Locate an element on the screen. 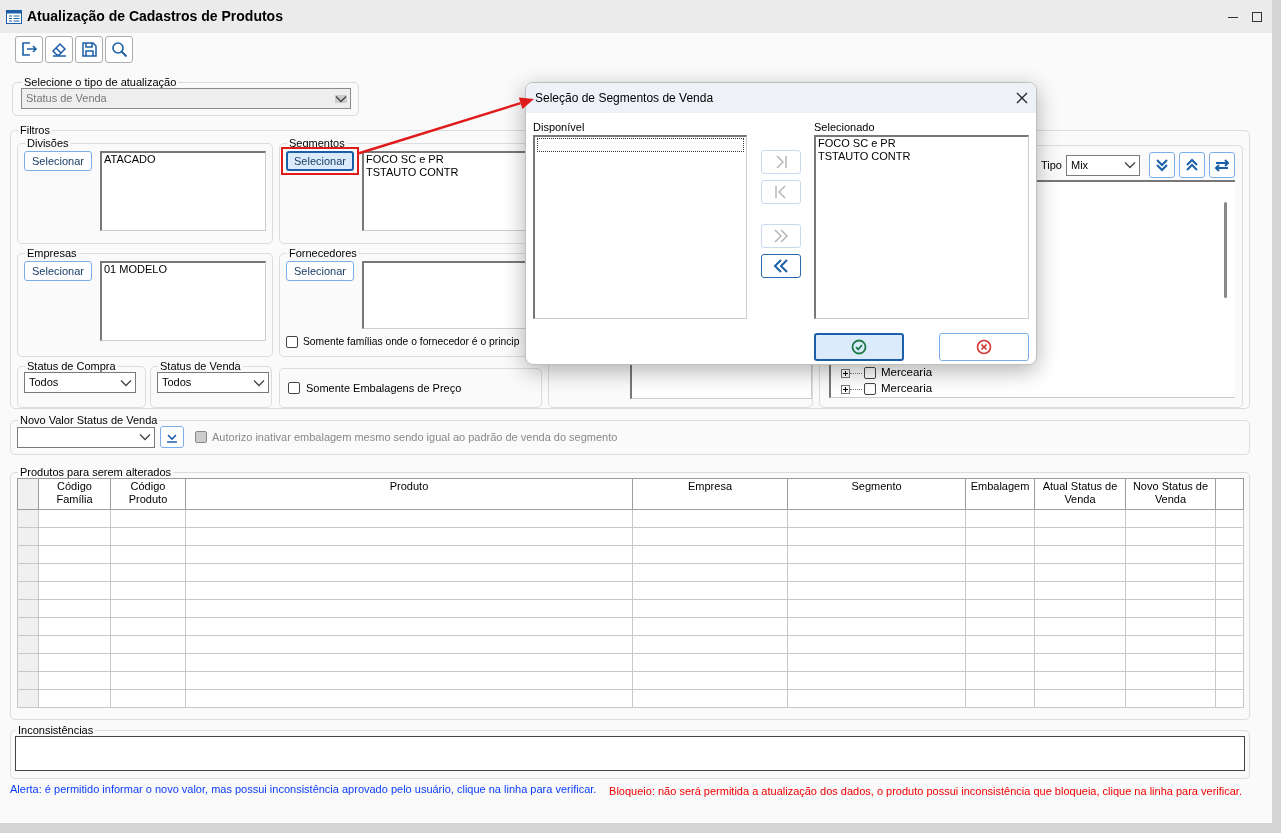 The height and width of the screenshot is (833, 1281). maximize-icon is located at coordinates (1257, 16).